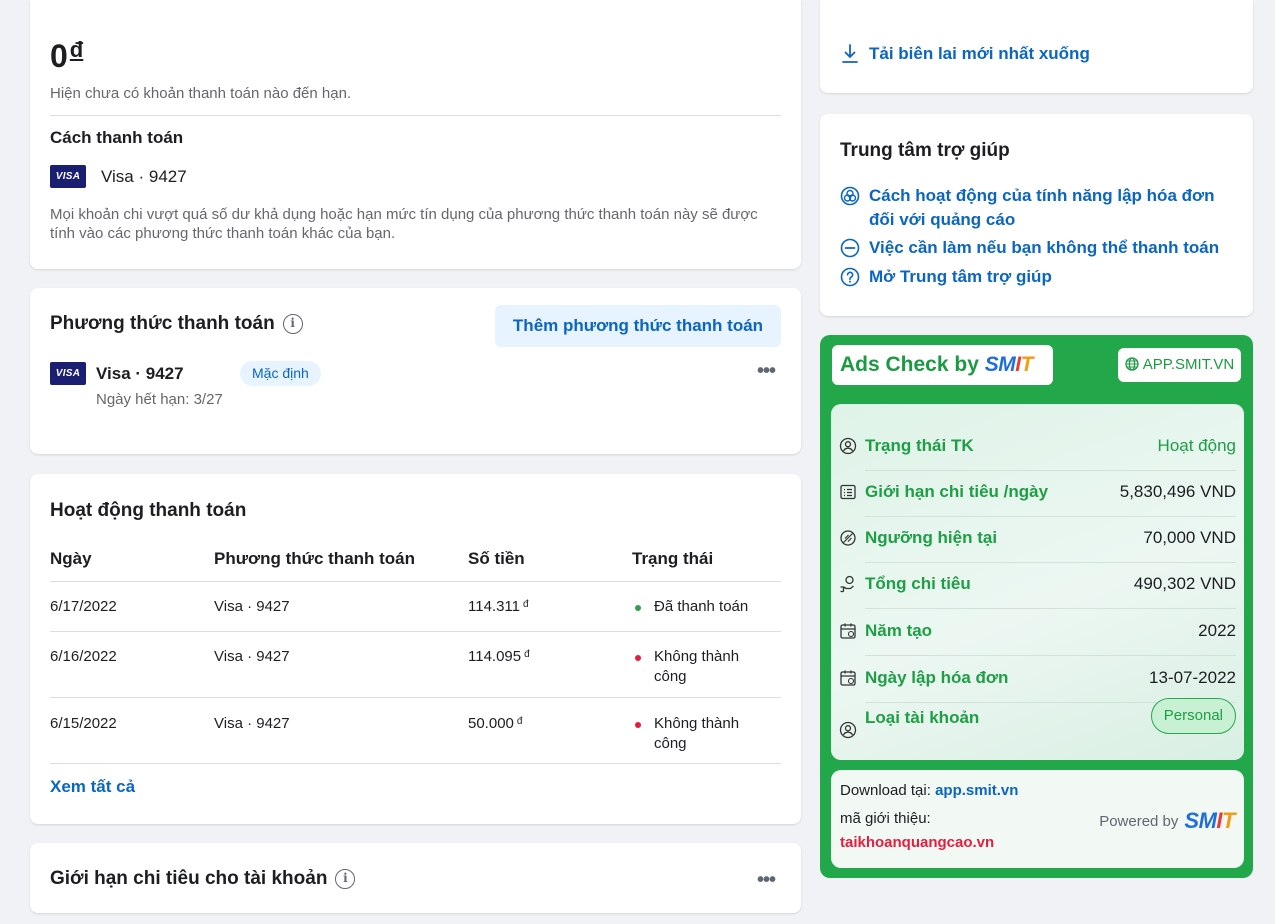 The image size is (1275, 924). Describe the element at coordinates (850, 248) in the screenshot. I see `minus-circle-icon` at that location.